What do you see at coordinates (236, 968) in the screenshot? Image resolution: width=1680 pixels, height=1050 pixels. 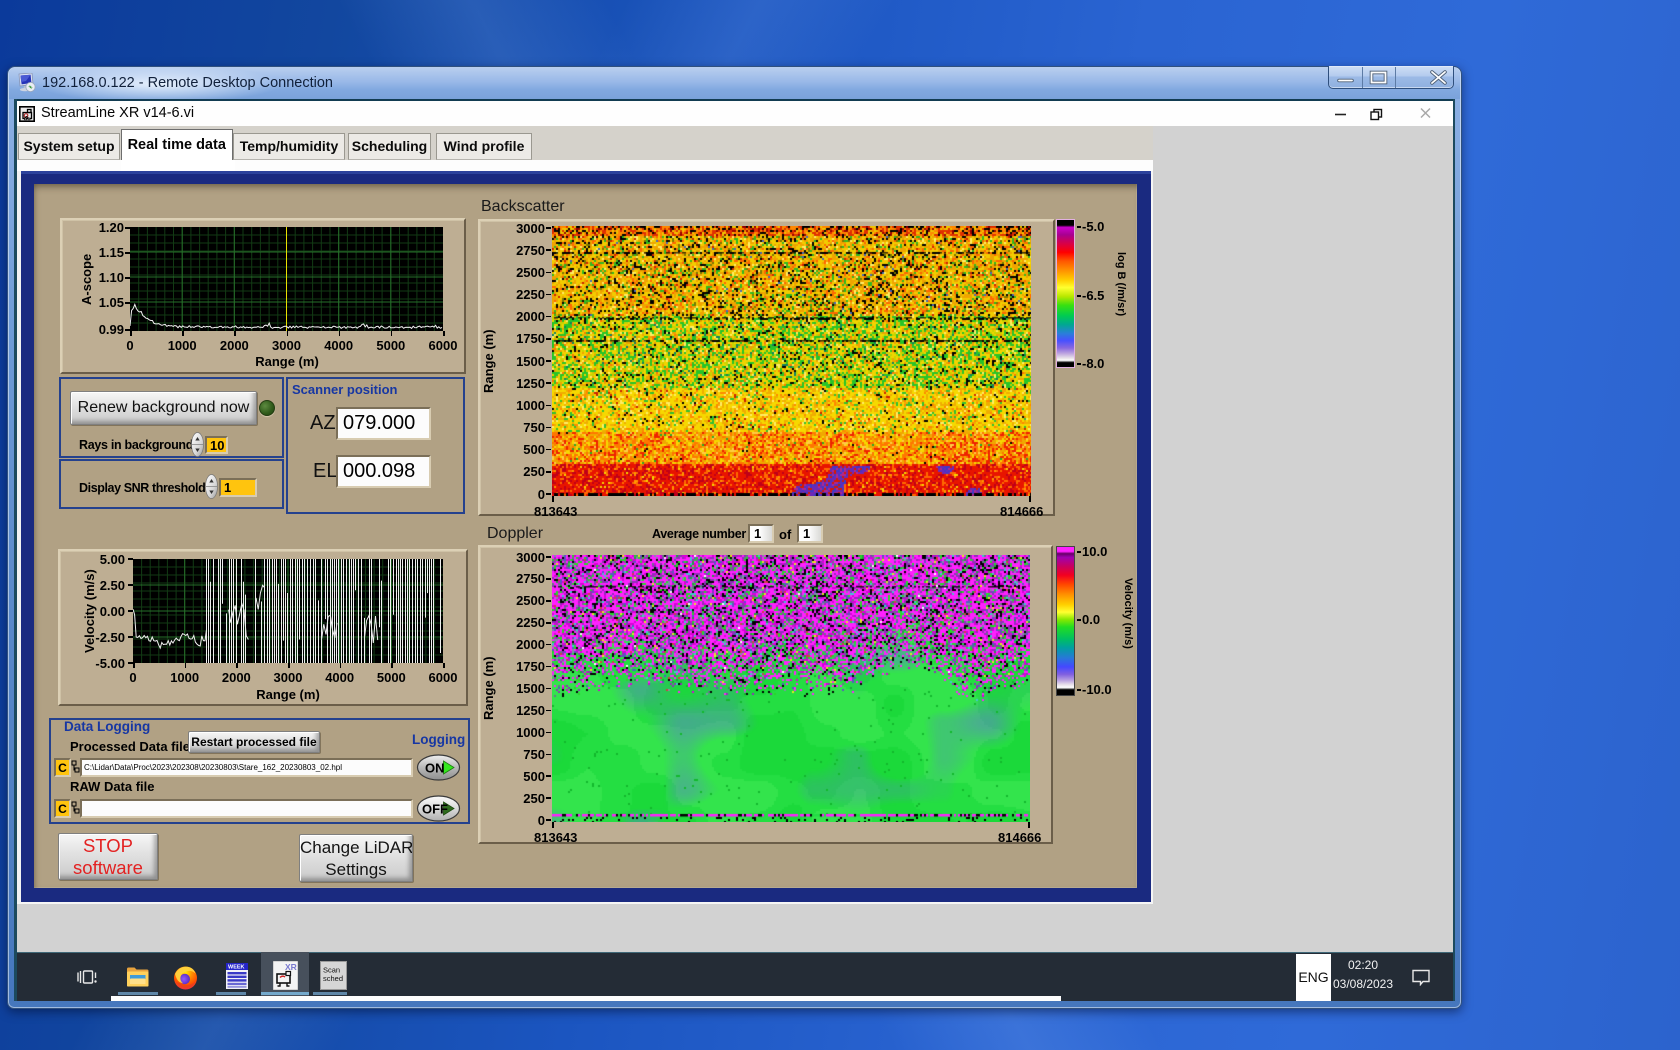 I see `svg-text: WEEK` at bounding box center [236, 968].